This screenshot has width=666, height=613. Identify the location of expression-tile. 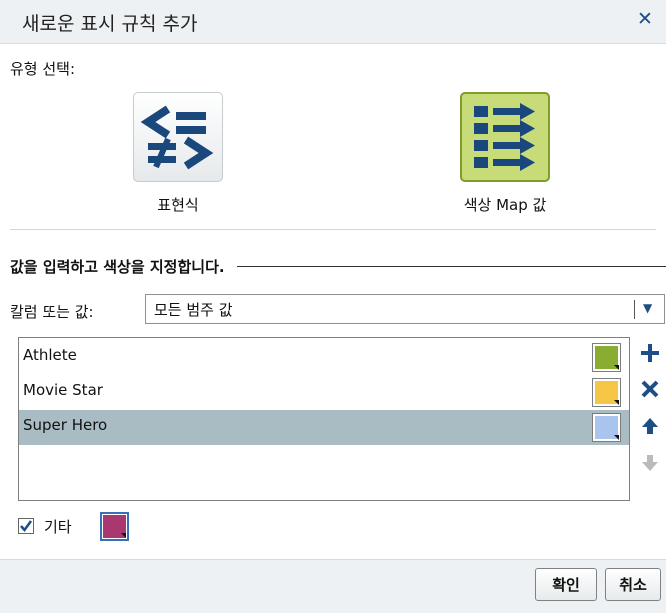
(178, 137).